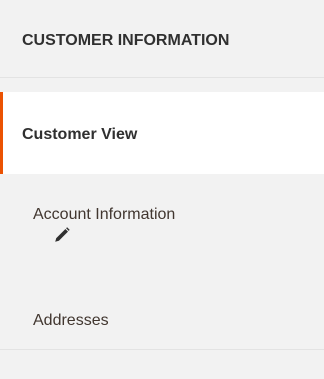 This screenshot has height=379, width=324. What do you see at coordinates (80, 134) in the screenshot?
I see `nav-item-label: Customer View` at bounding box center [80, 134].